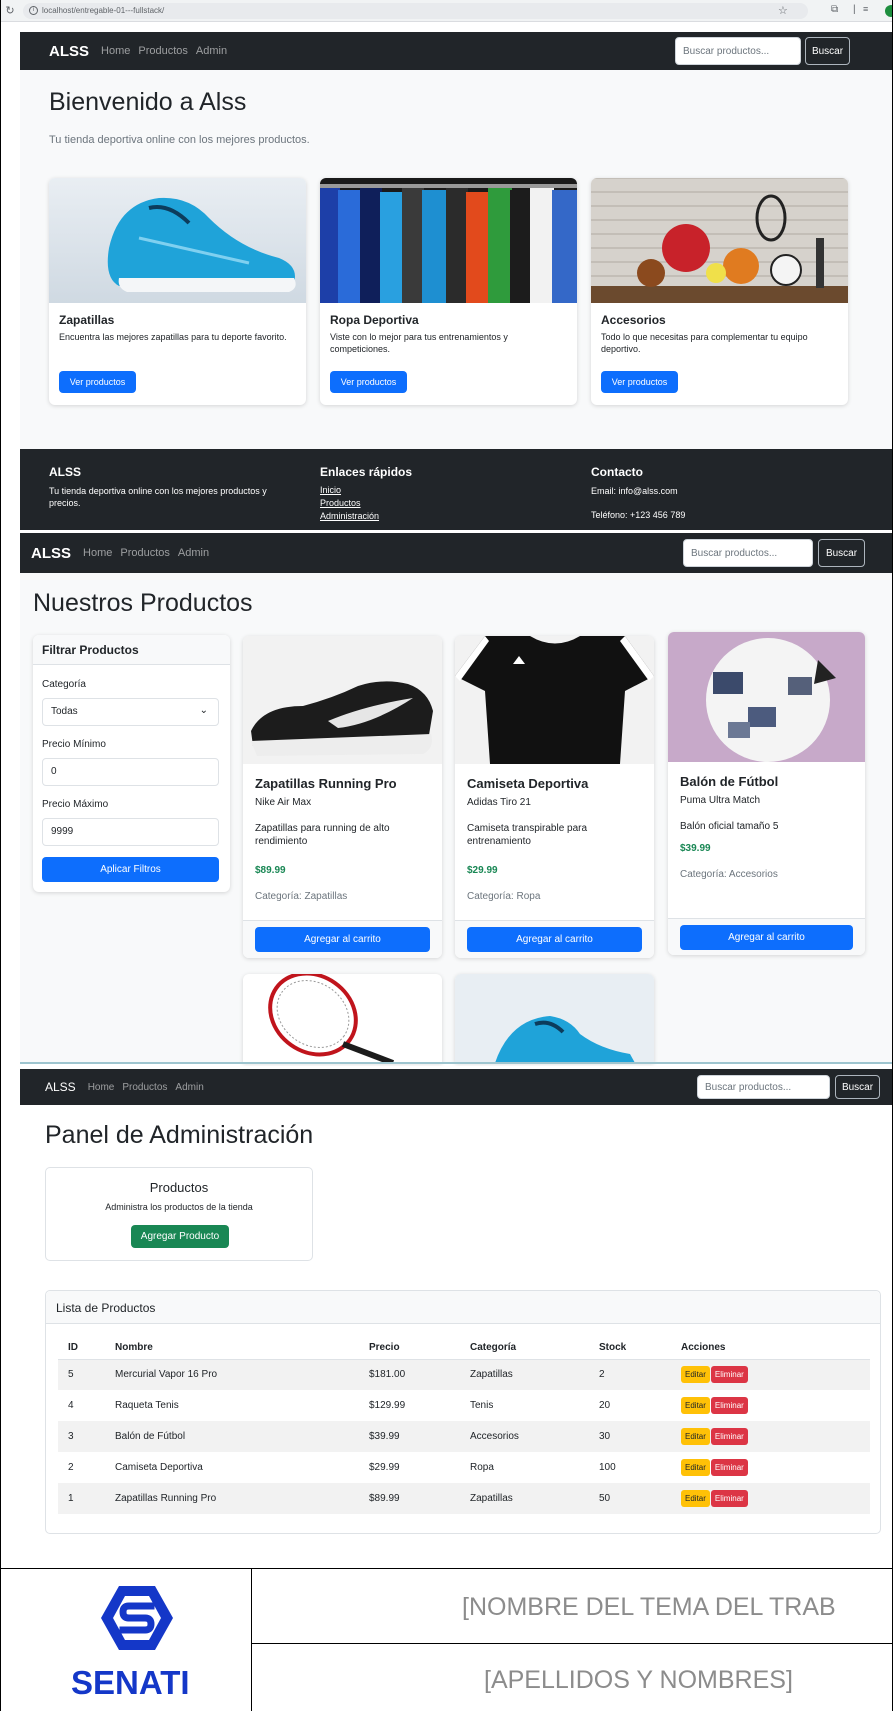  What do you see at coordinates (330, 490) in the screenshot?
I see `footer-link-inicio: Inicio` at bounding box center [330, 490].